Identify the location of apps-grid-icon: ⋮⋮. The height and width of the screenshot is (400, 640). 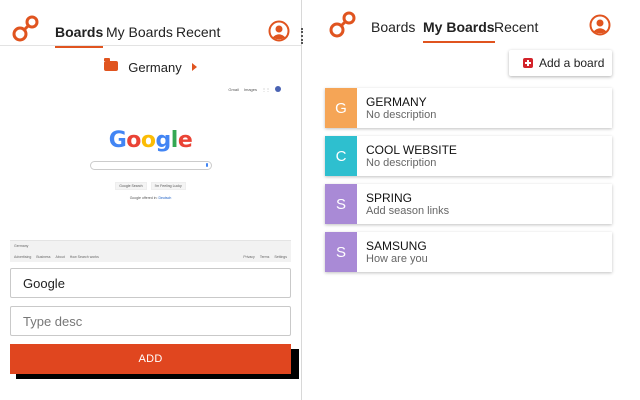
(266, 89).